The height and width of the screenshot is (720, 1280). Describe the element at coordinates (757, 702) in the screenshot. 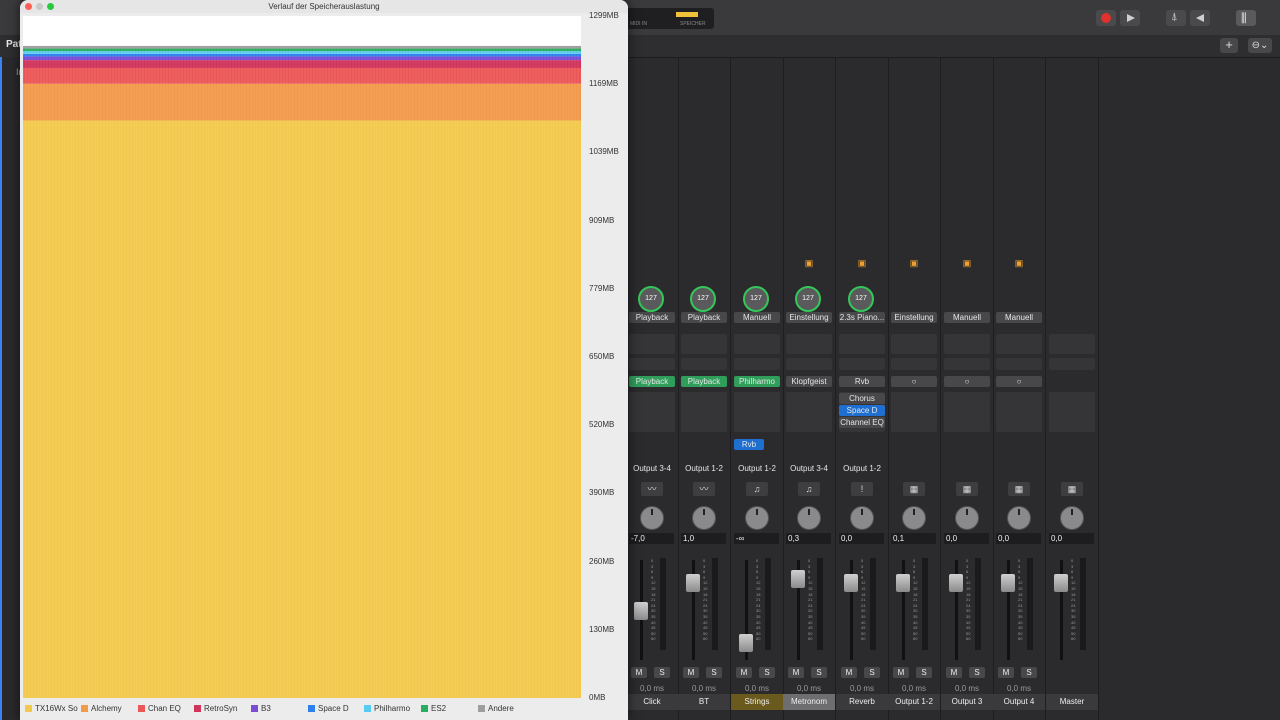

I see `channel-name: Strings` at that location.